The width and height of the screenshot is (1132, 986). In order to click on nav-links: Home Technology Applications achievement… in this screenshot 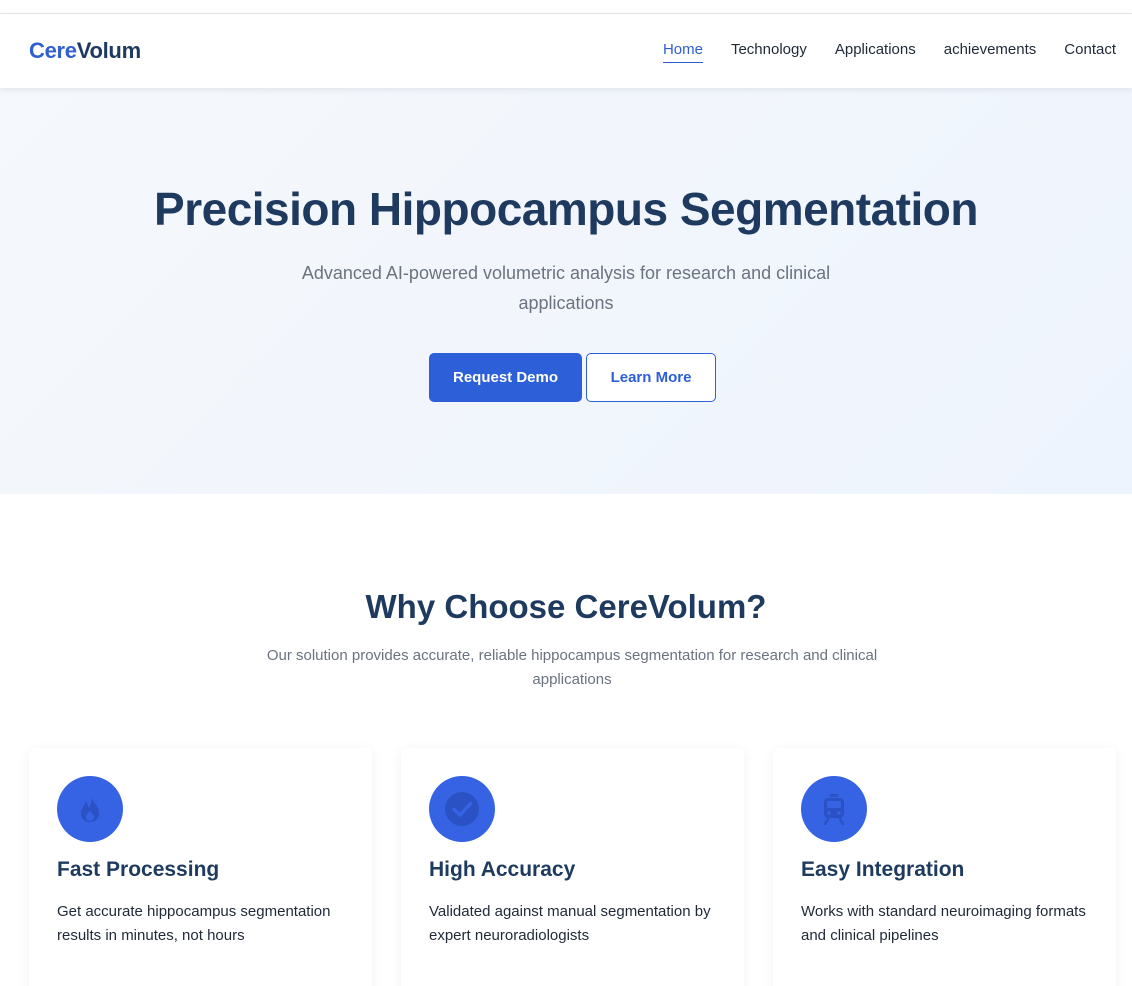, I will do `click(889, 52)`.